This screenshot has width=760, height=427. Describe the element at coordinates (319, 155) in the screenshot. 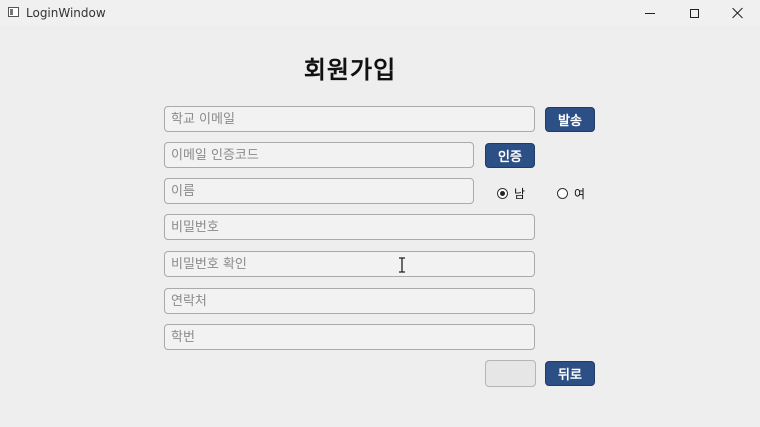

I see `email-code-input` at that location.